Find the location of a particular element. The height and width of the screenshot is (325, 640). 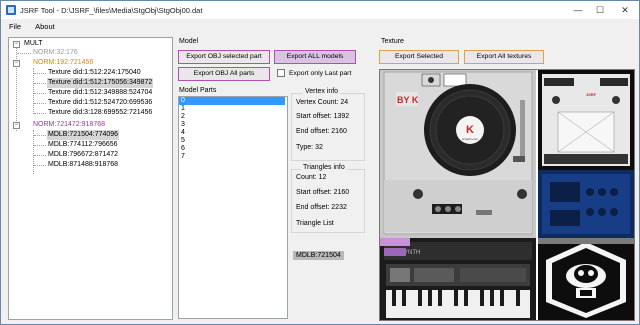

triangles-count: Count: 12 is located at coordinates (311, 177).